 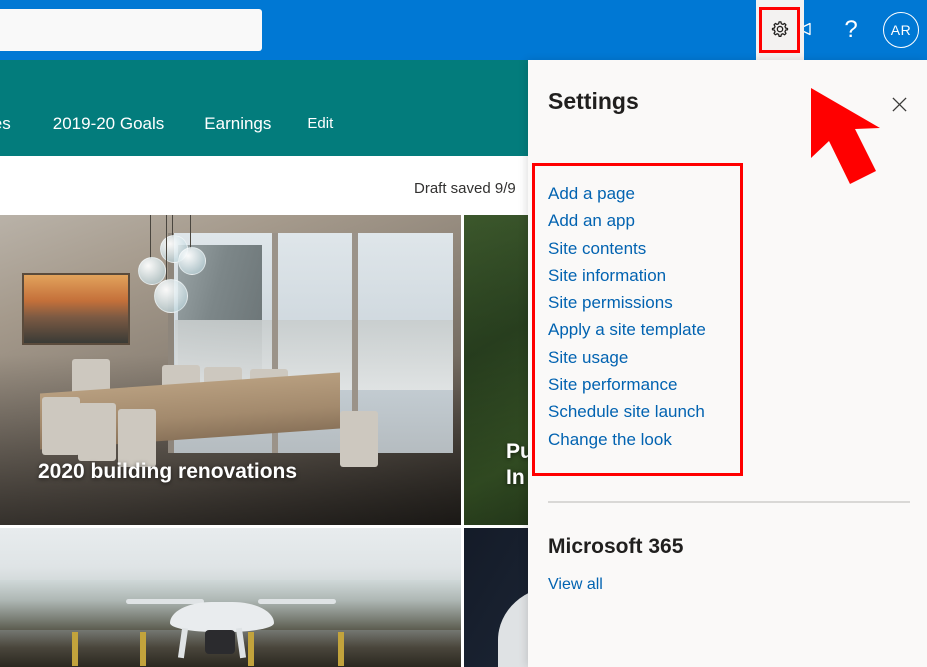 What do you see at coordinates (610, 302) in the screenshot?
I see `settings-link-site-permissions: Site permissions` at bounding box center [610, 302].